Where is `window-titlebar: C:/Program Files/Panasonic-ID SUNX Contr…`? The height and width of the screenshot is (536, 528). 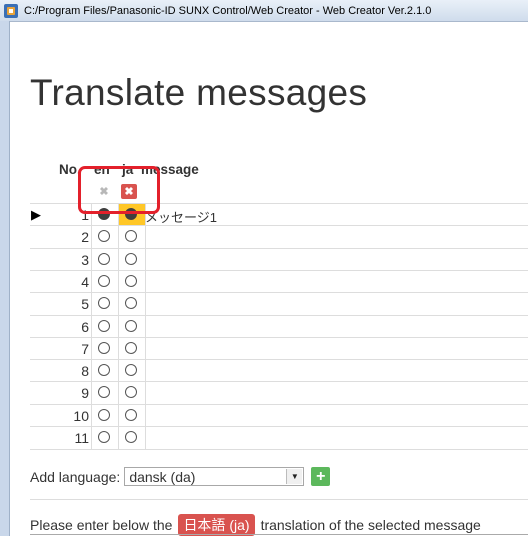 window-titlebar: C:/Program Files/Panasonic-ID SUNX Contr… is located at coordinates (264, 11).